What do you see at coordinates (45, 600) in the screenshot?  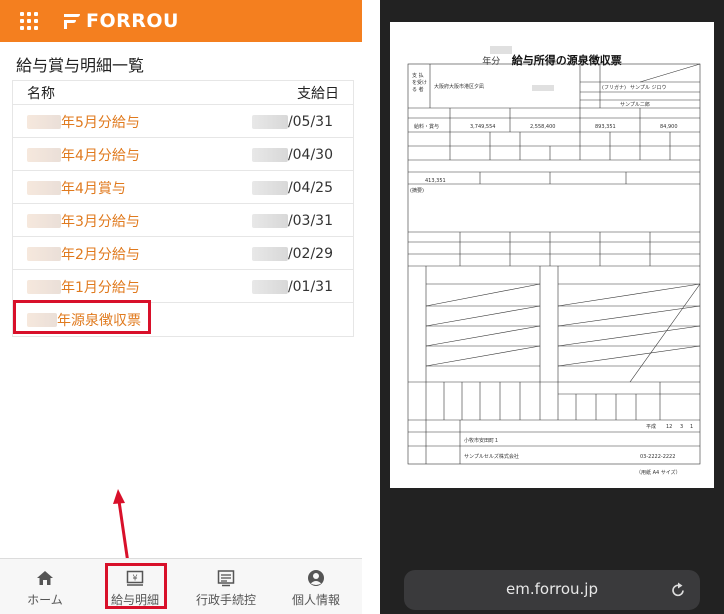 I see `nav-label: ホーム` at bounding box center [45, 600].